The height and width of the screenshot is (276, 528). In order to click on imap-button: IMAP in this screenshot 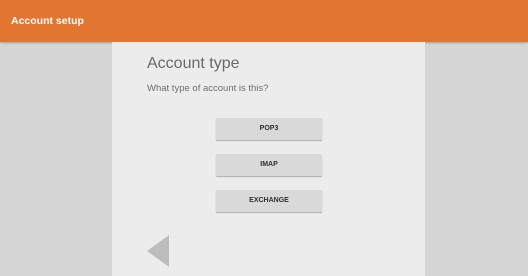, I will do `click(269, 165)`.